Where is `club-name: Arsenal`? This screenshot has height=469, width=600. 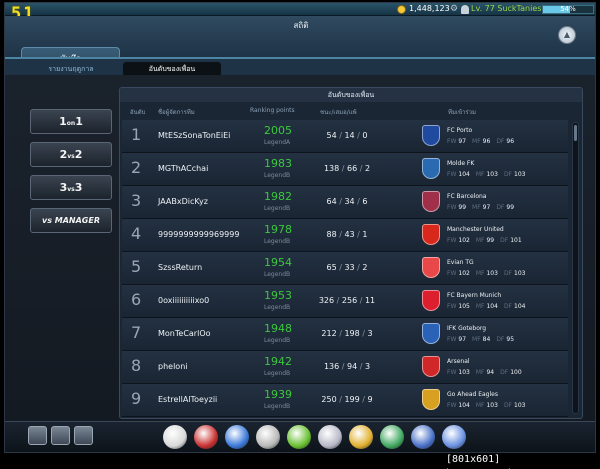
club-name: Arsenal is located at coordinates (458, 361).